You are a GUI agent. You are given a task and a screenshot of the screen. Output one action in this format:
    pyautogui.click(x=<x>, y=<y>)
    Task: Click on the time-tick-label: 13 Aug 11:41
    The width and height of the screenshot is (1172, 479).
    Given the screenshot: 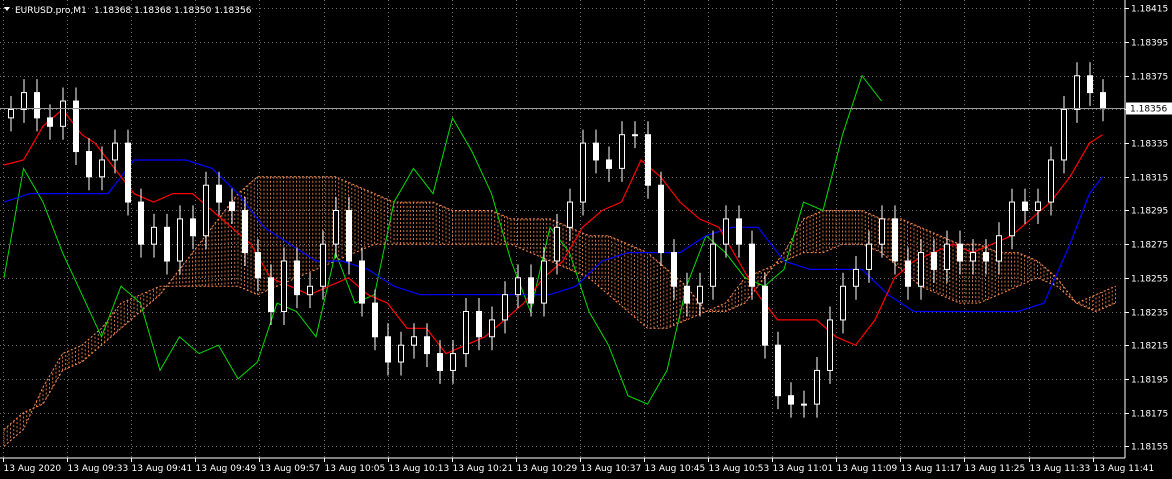 What is the action you would take?
    pyautogui.click(x=1124, y=469)
    